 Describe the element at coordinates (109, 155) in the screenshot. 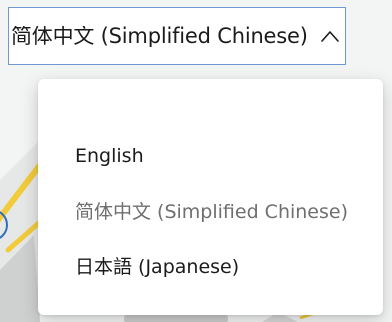

I see `menu-item-label: English` at that location.